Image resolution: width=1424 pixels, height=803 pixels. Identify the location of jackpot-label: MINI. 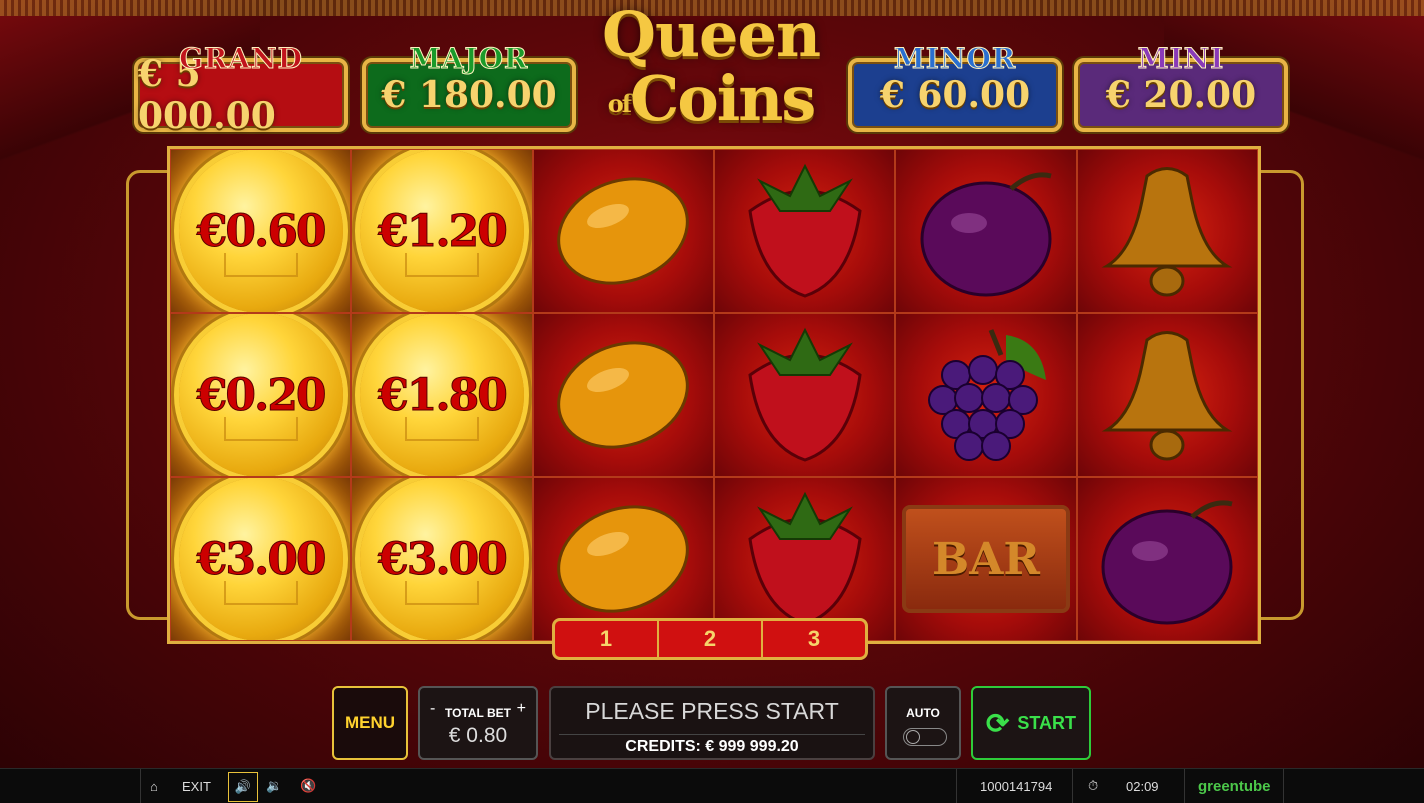
(1181, 59).